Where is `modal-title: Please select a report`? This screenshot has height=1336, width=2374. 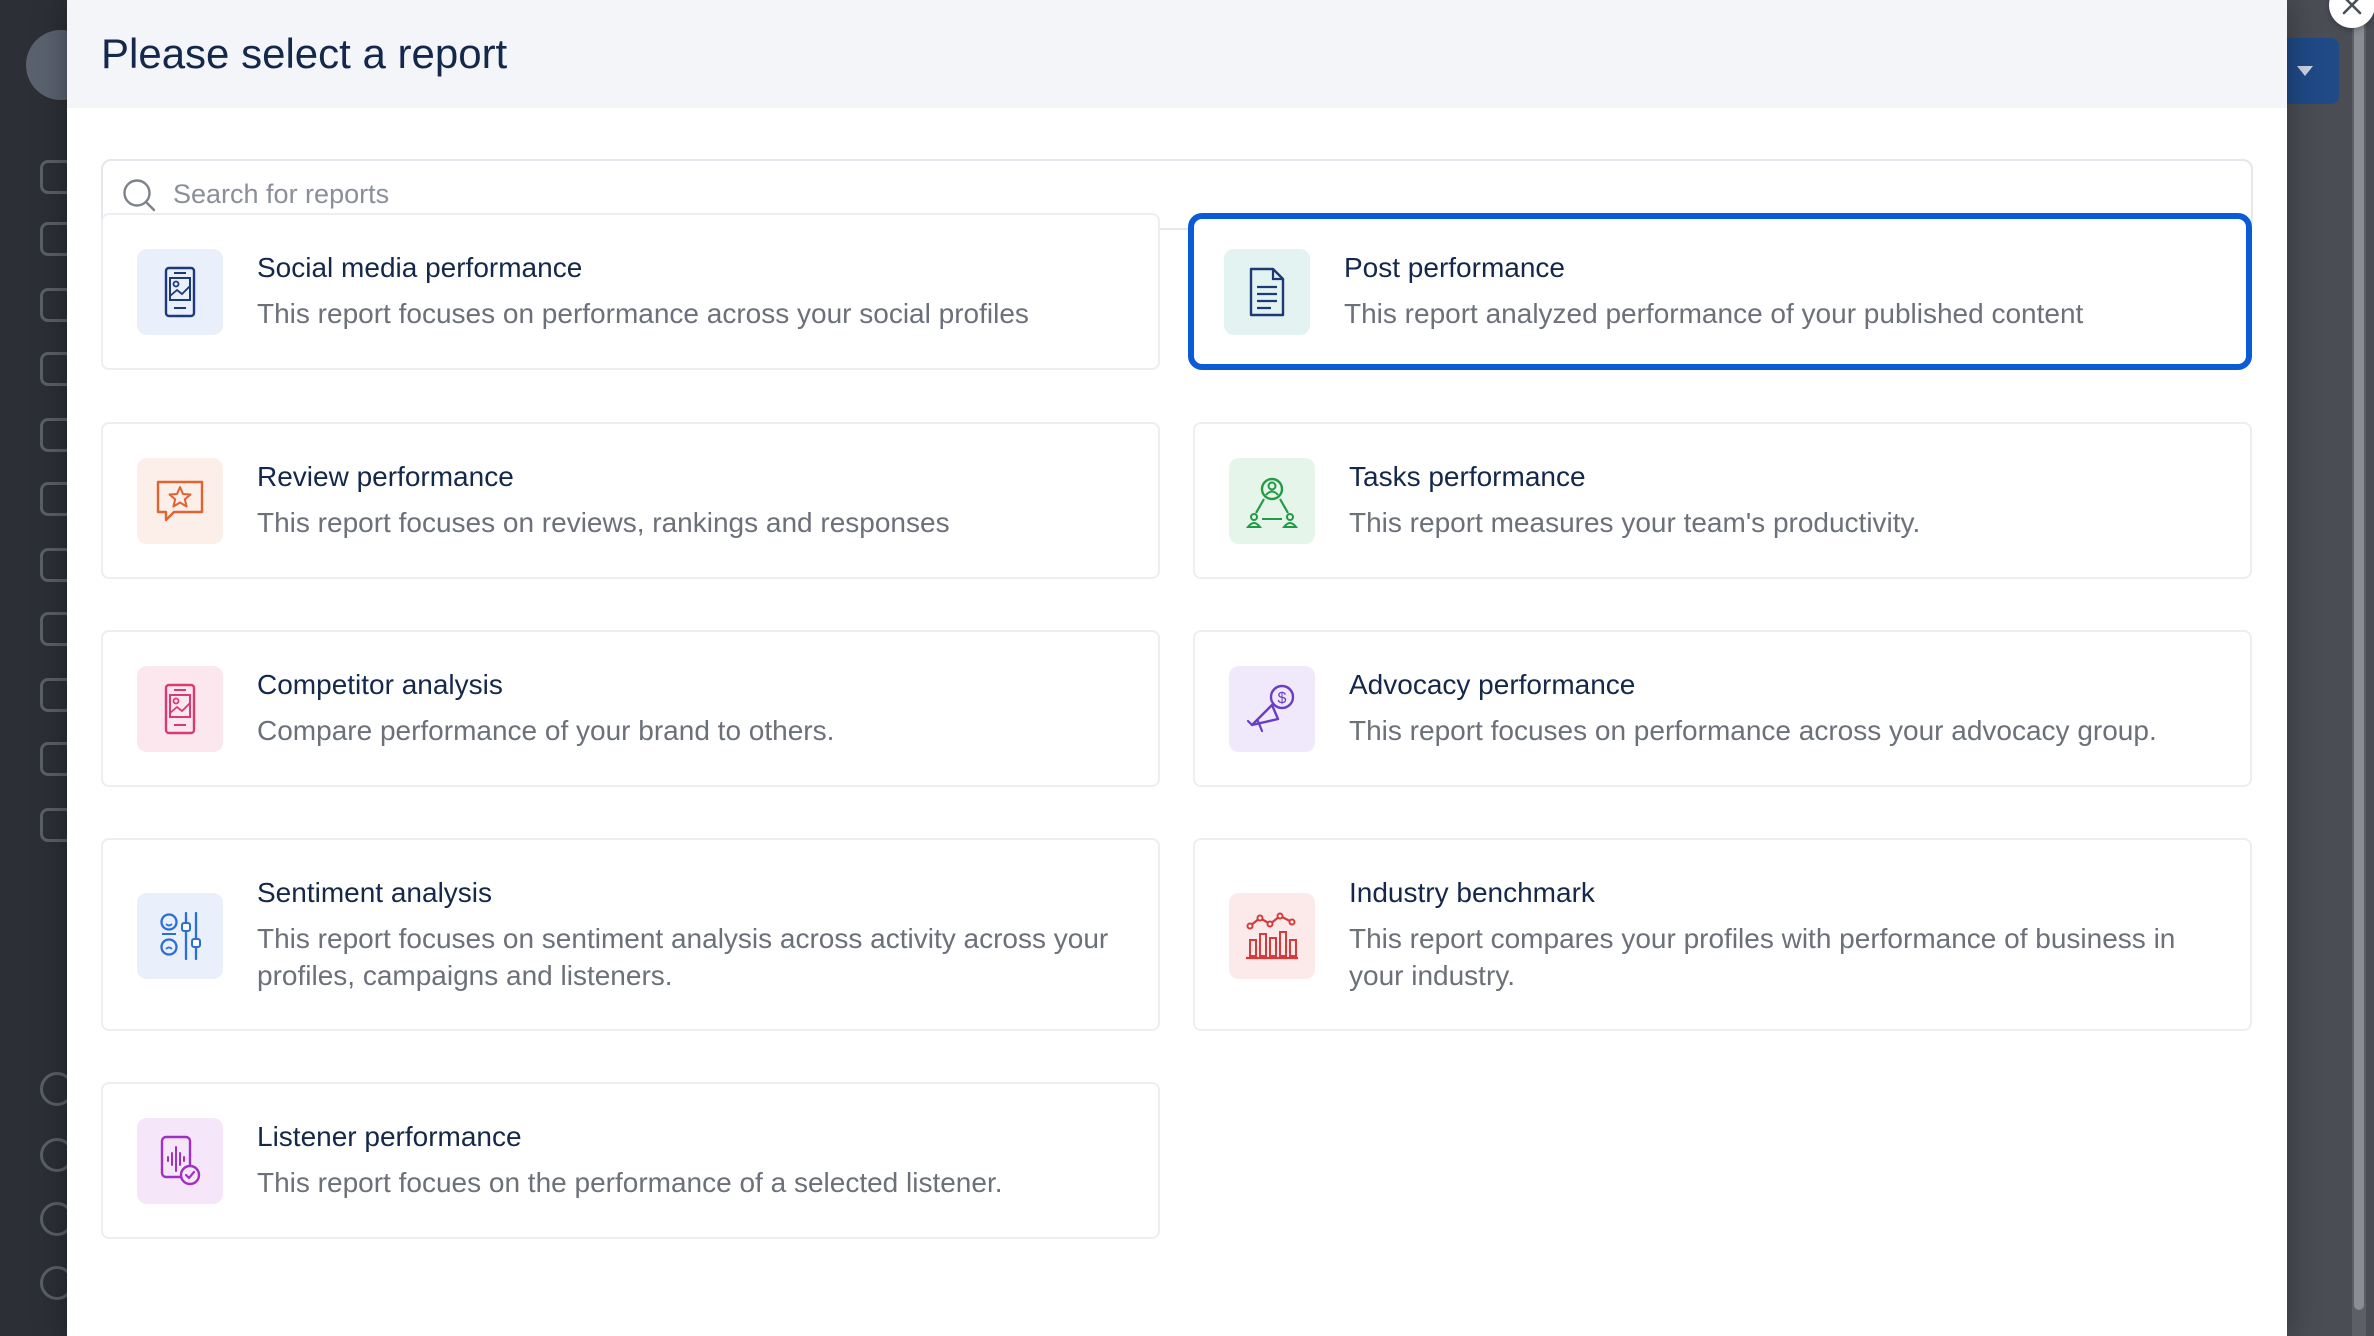 modal-title: Please select a report is located at coordinates (304, 53).